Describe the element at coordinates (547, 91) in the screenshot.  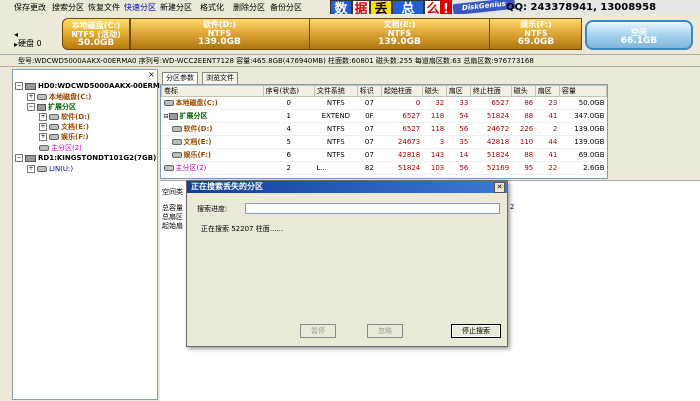
I see `col-header-end-sector: 扇区` at that location.